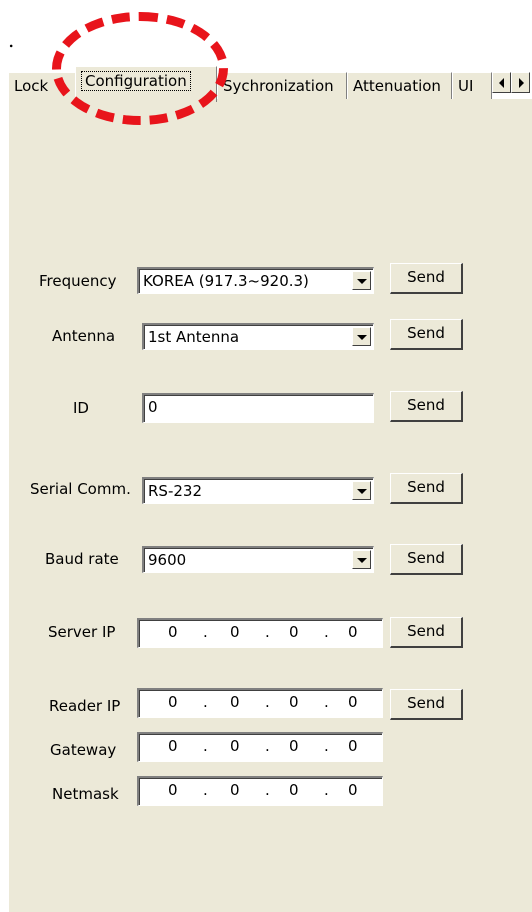 This screenshot has height=912, width=532. I want to click on serial-comm-dropdown-button, so click(361, 490).